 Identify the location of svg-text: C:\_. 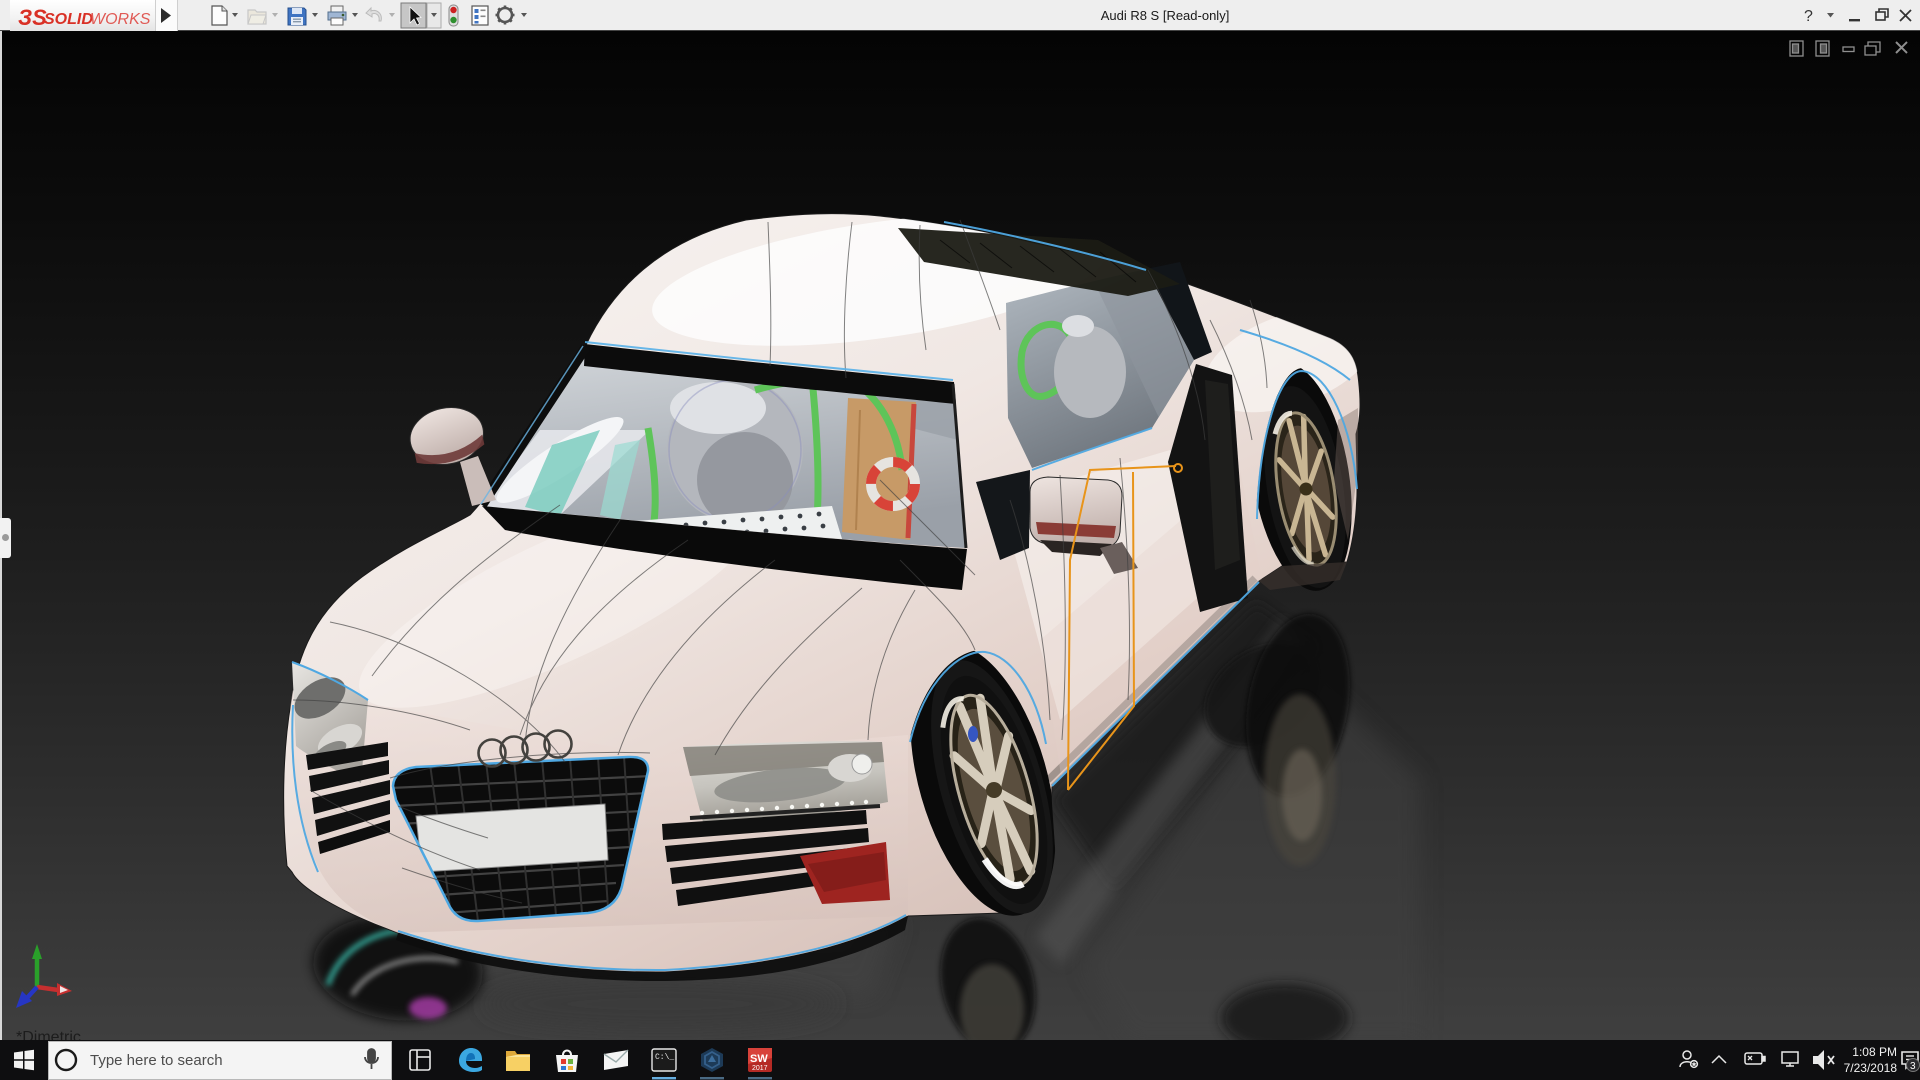
(664, 1057).